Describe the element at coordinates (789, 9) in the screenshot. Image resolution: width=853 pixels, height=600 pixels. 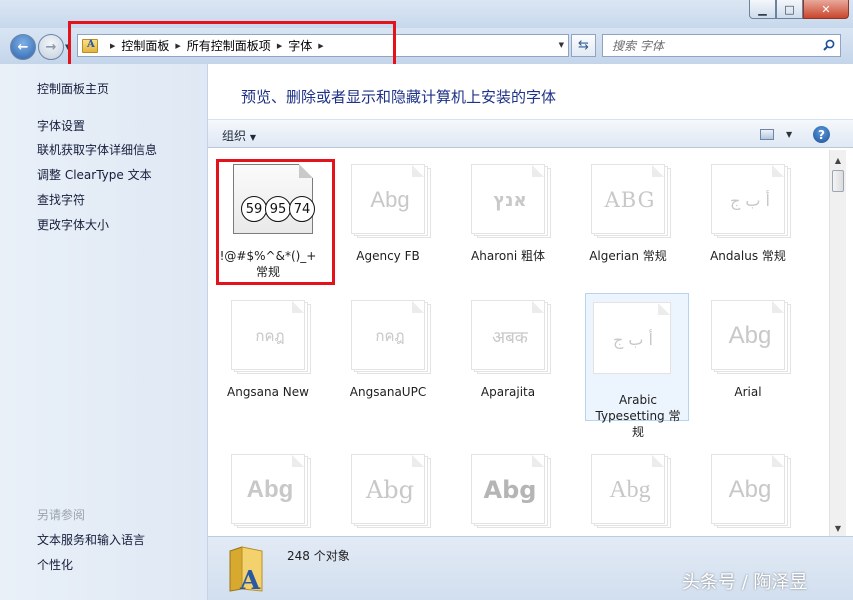
I see `maximize-button: □` at that location.